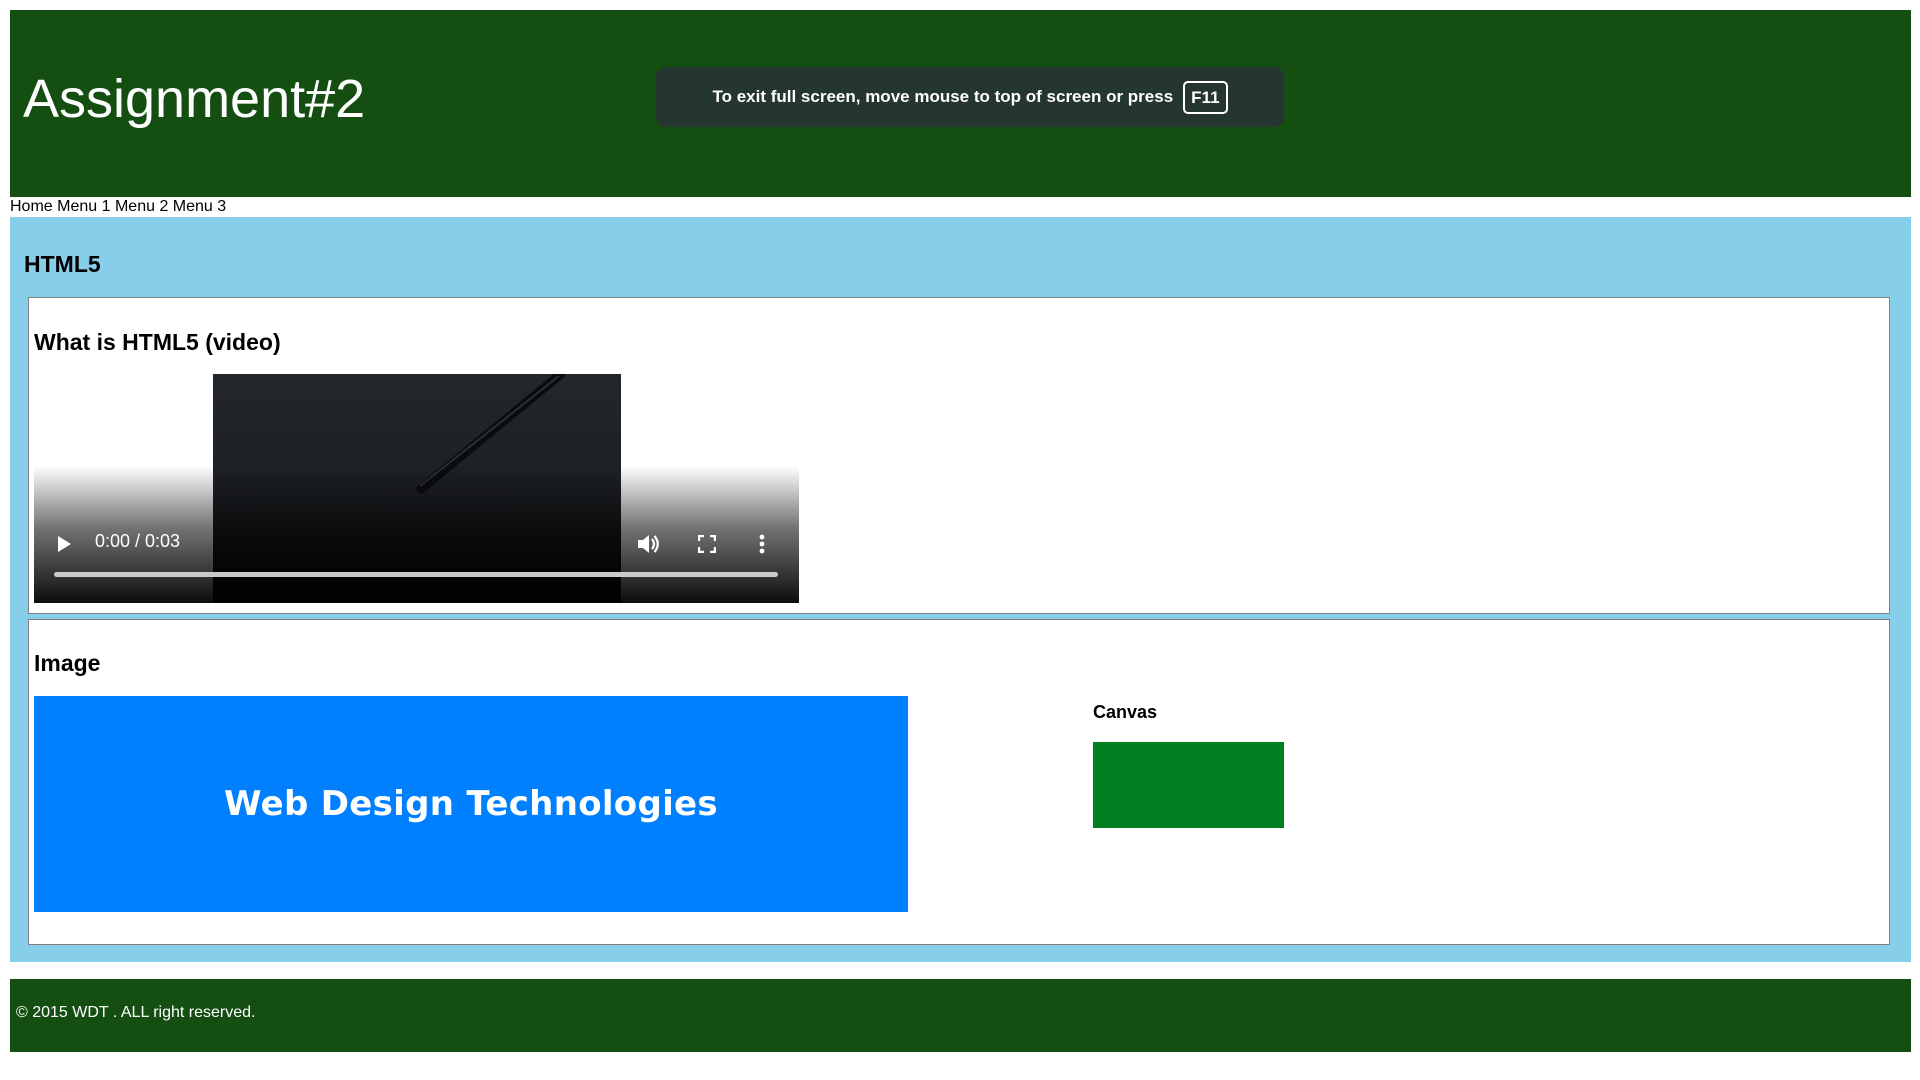  I want to click on site-title: Assignment#2, so click(194, 99).